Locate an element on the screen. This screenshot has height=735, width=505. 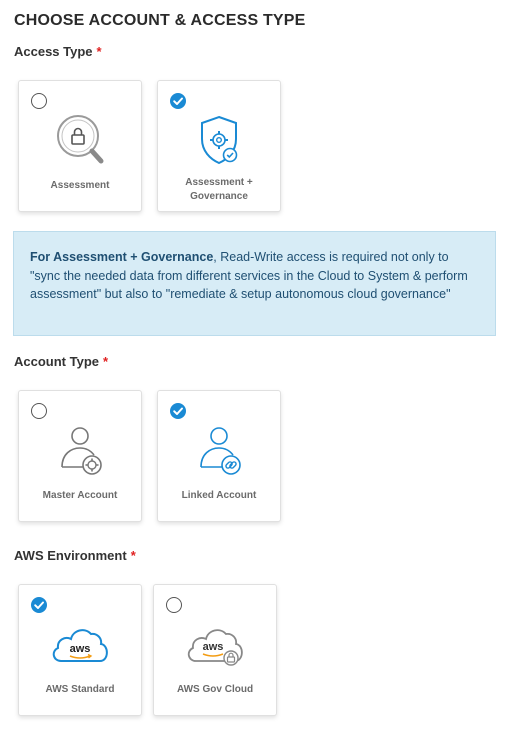
access-type-governance-card: Assessment + Governance is located at coordinates (219, 146).